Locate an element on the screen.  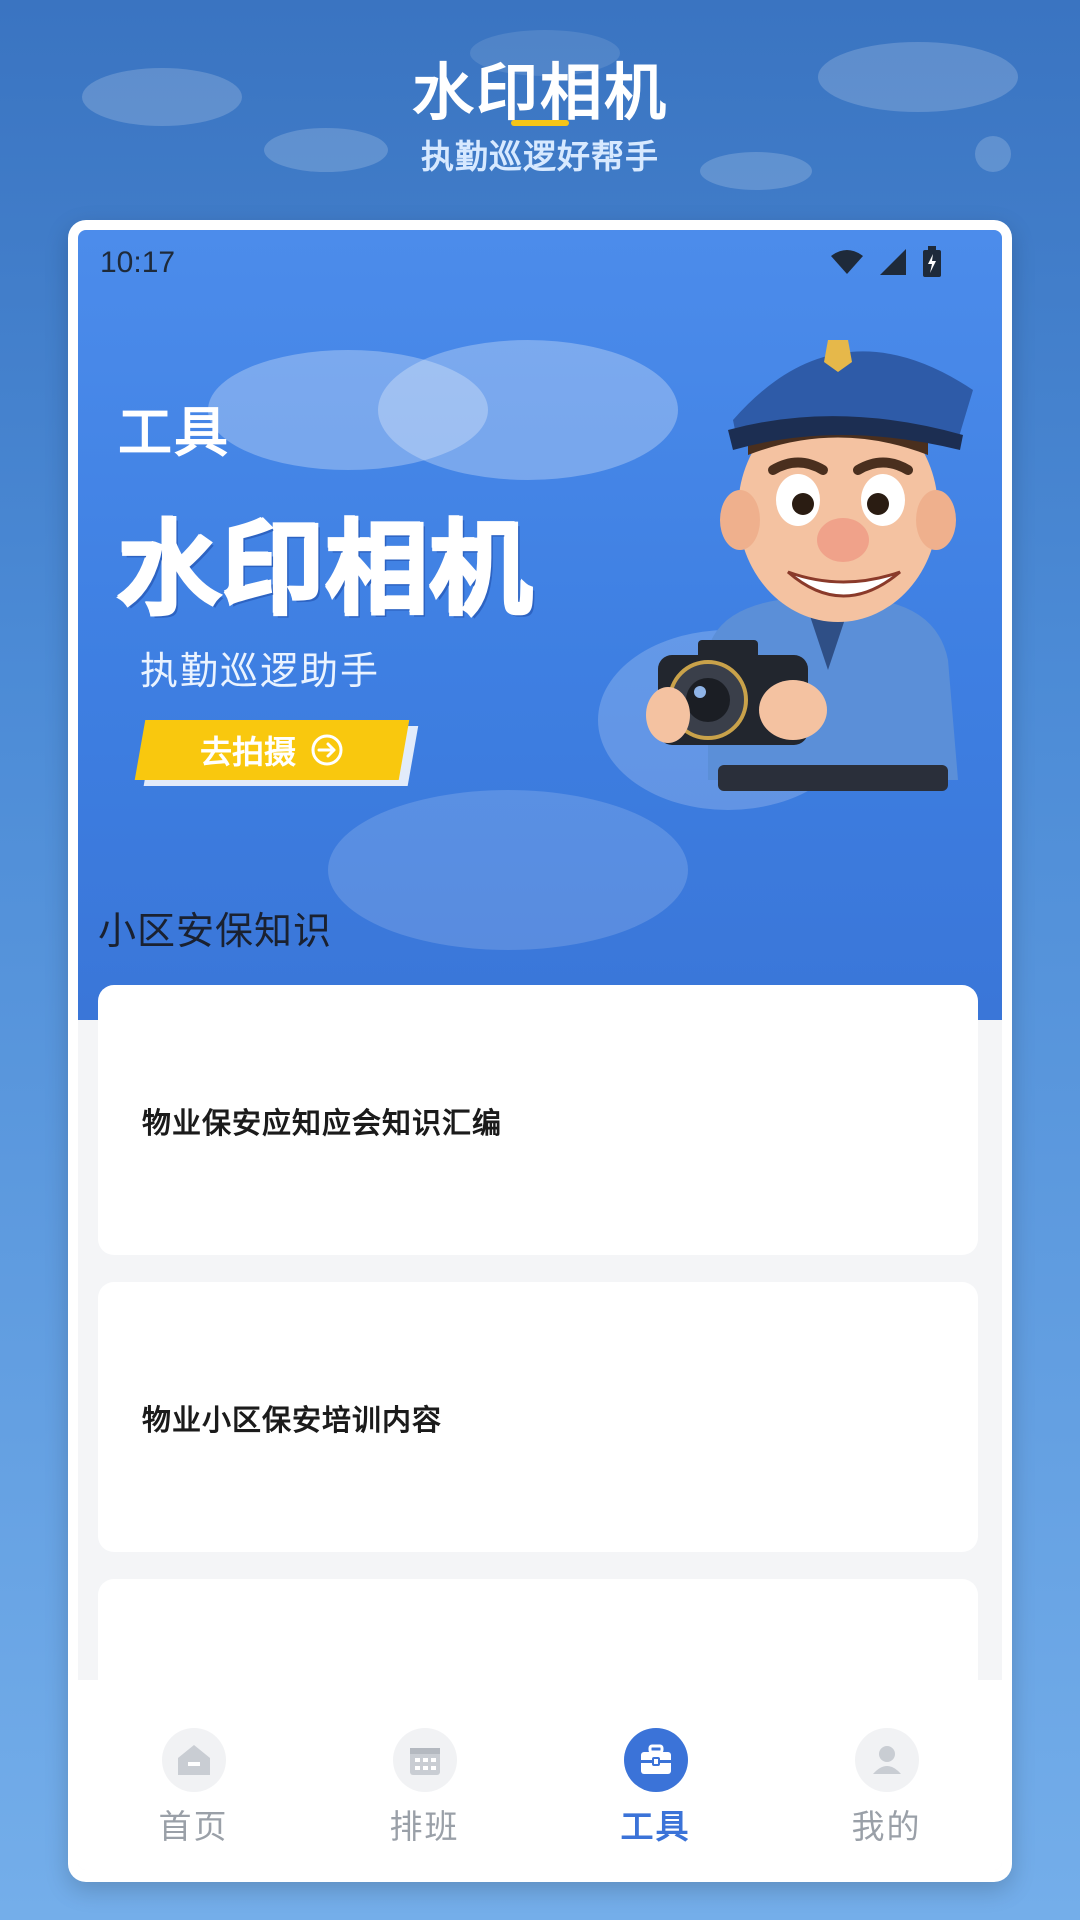
user-icon is located at coordinates (886, 1760).